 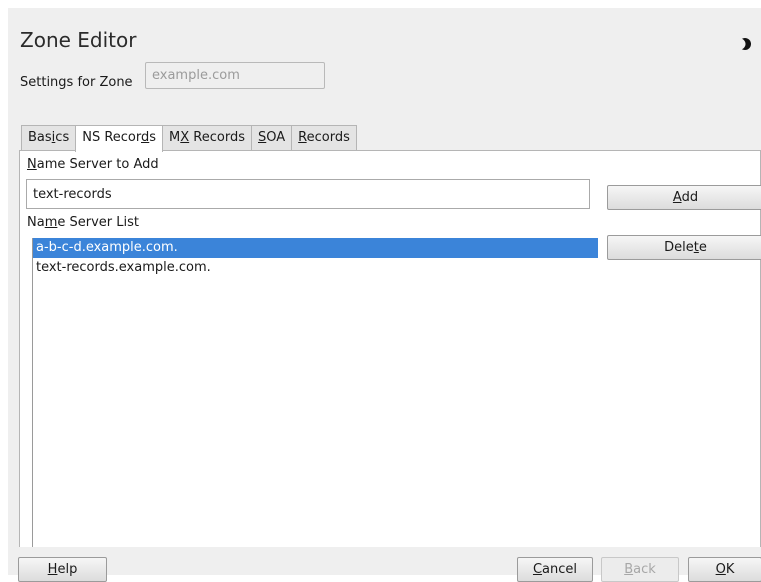 I want to click on tab-ns-records: NS Records, so click(x=119, y=138).